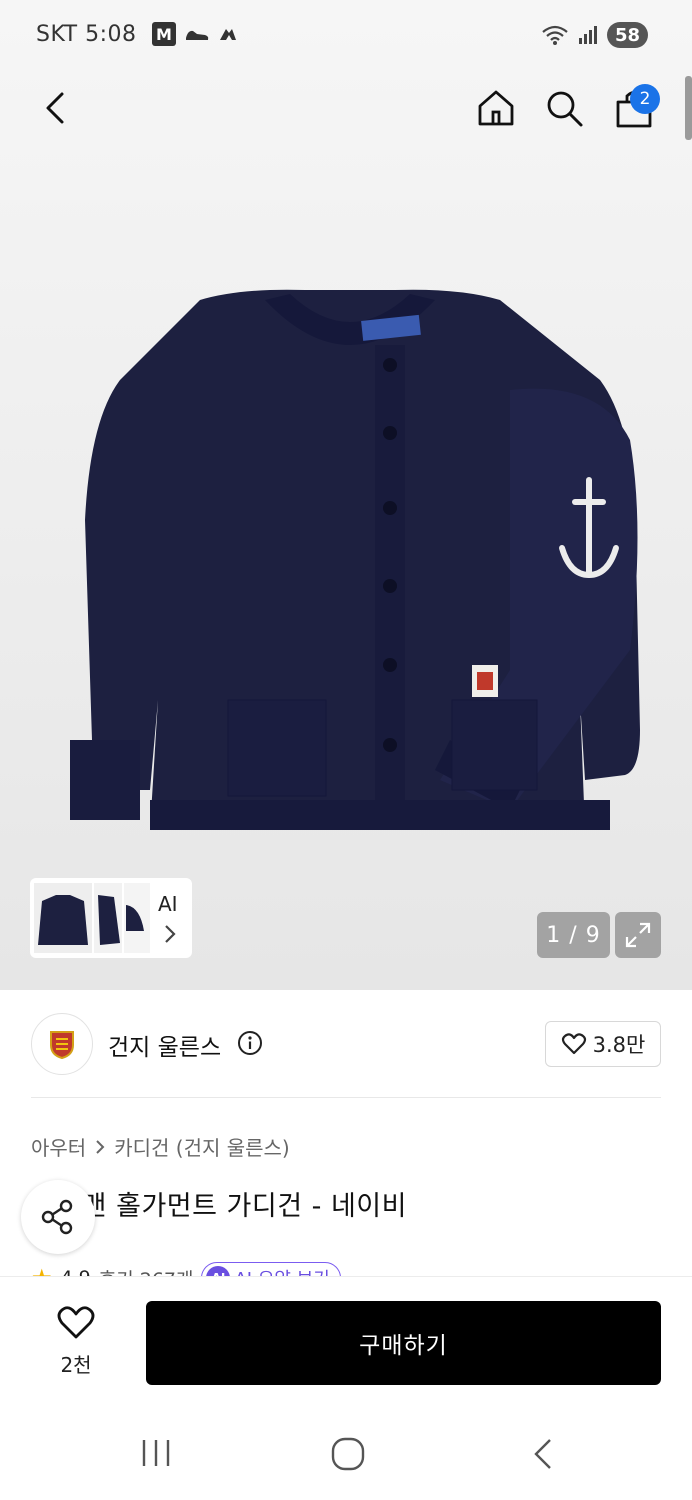 The width and height of the screenshot is (692, 1500). What do you see at coordinates (168, 904) in the screenshot?
I see `thumbnail-ai-label: AI` at bounding box center [168, 904].